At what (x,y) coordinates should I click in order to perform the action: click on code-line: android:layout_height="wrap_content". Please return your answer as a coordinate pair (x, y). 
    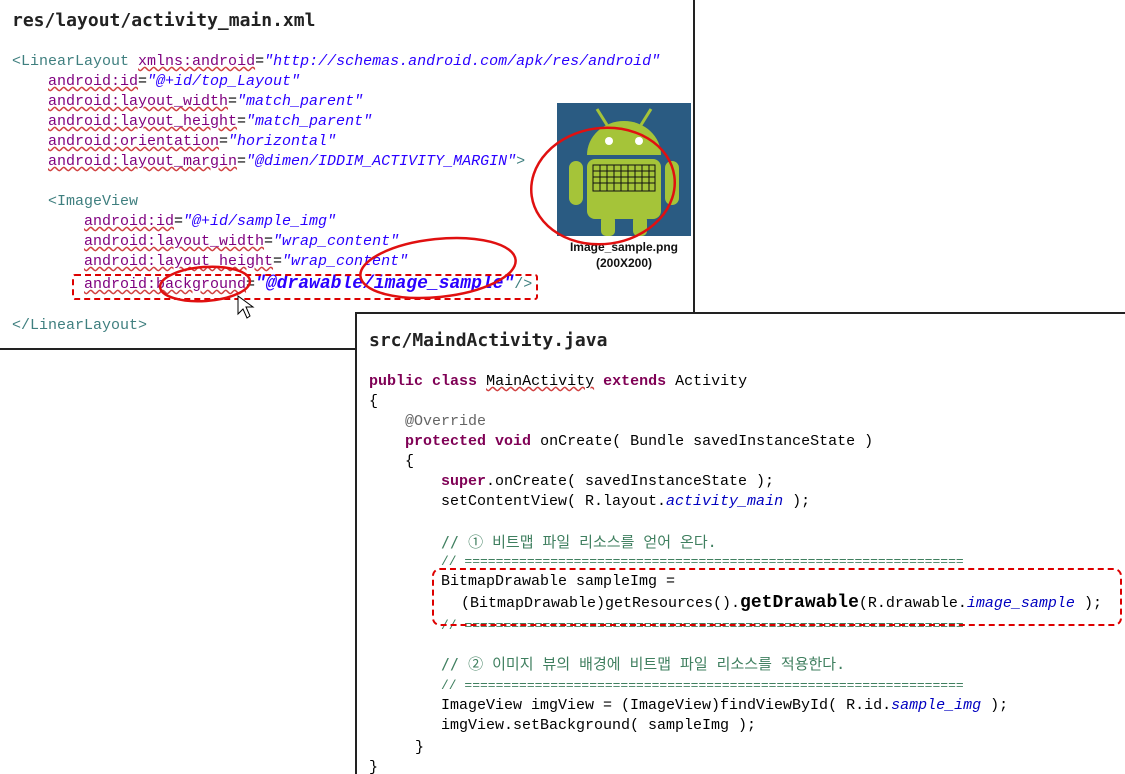
    Looking at the image, I should click on (246, 261).